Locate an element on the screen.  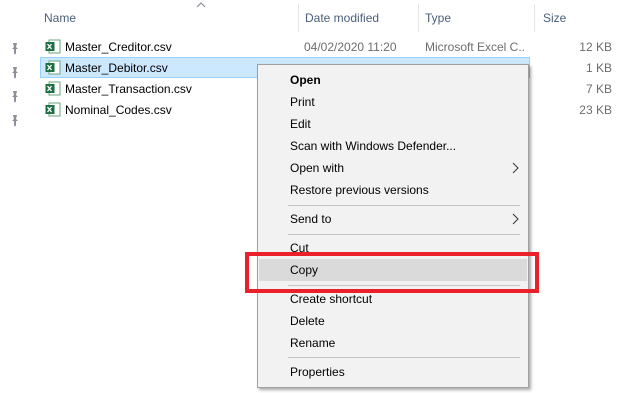
menu-item-rename: Rename is located at coordinates (393, 343).